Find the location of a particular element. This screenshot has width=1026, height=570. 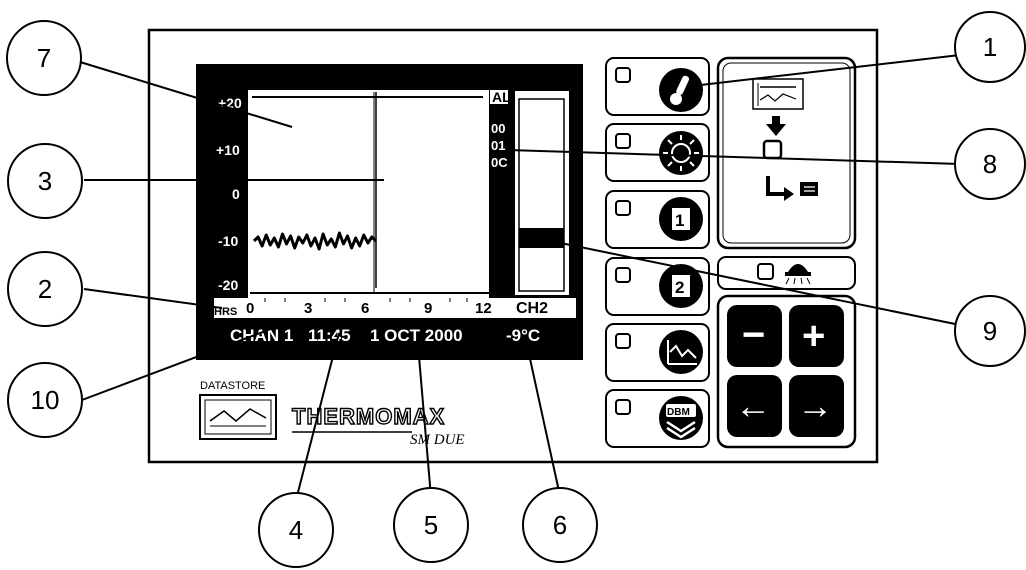

alarm-code: 0C is located at coordinates (499, 162).